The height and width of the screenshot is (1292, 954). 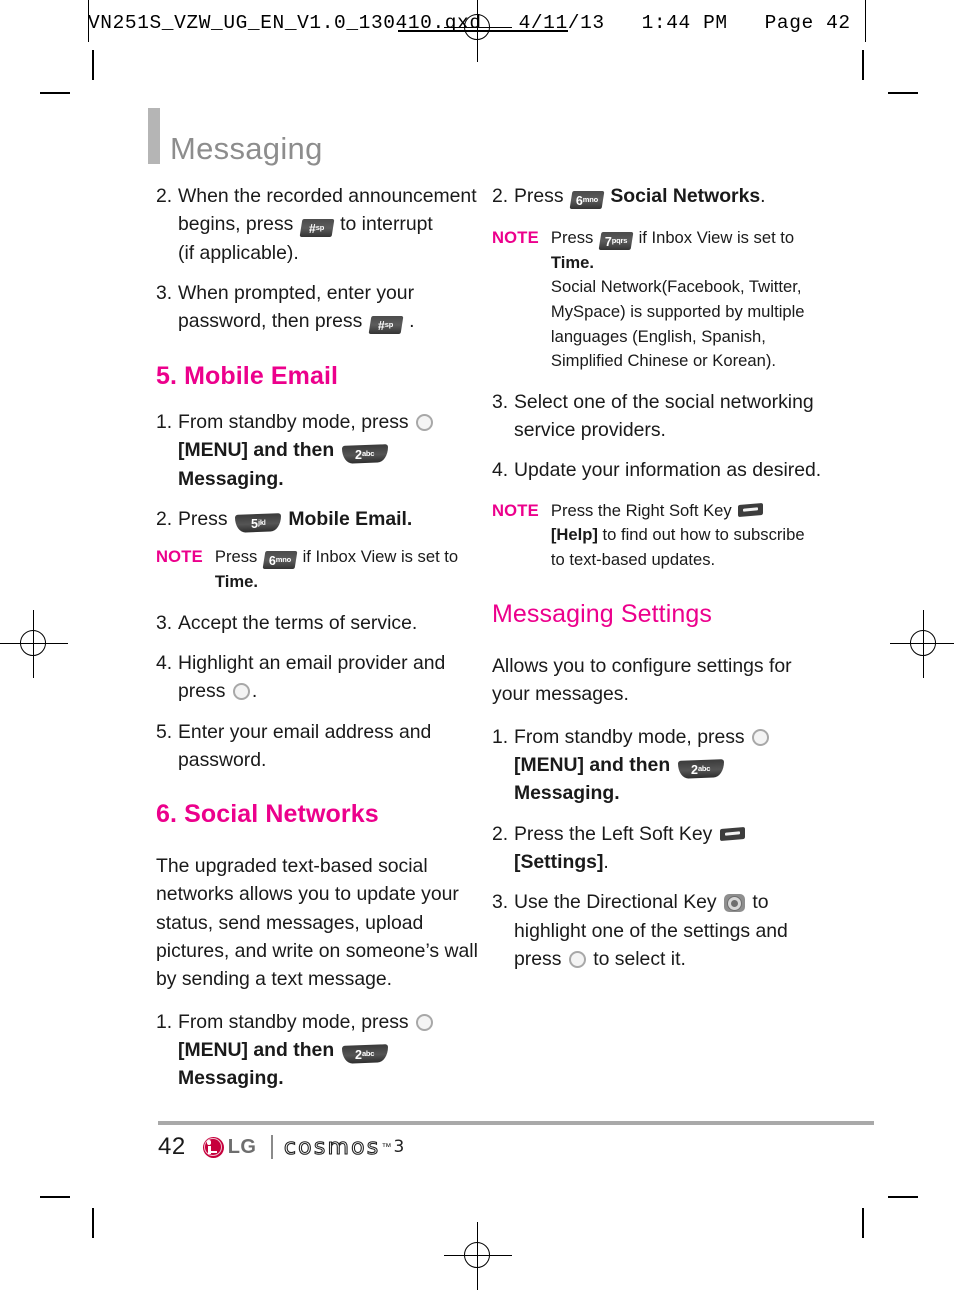 What do you see at coordinates (247, 375) in the screenshot?
I see `heading-mobile-email: 5. Mobile Email` at bounding box center [247, 375].